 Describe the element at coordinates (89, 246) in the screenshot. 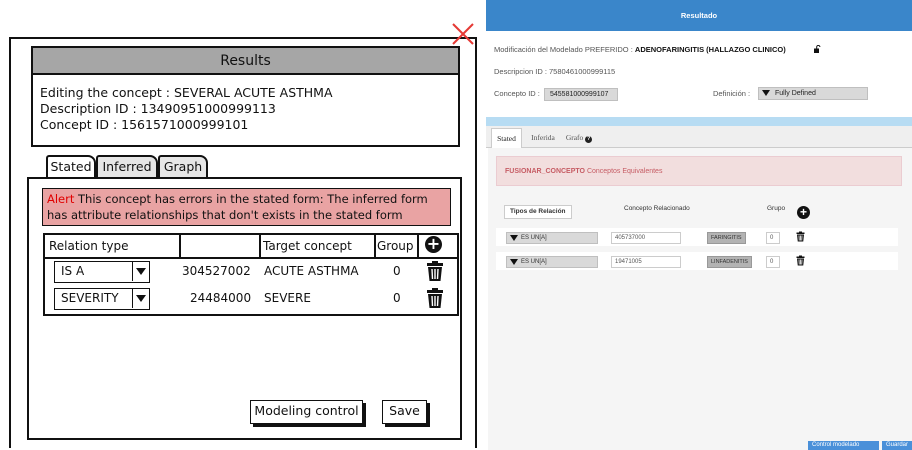

I see `col-relation-type: Relation type` at that location.